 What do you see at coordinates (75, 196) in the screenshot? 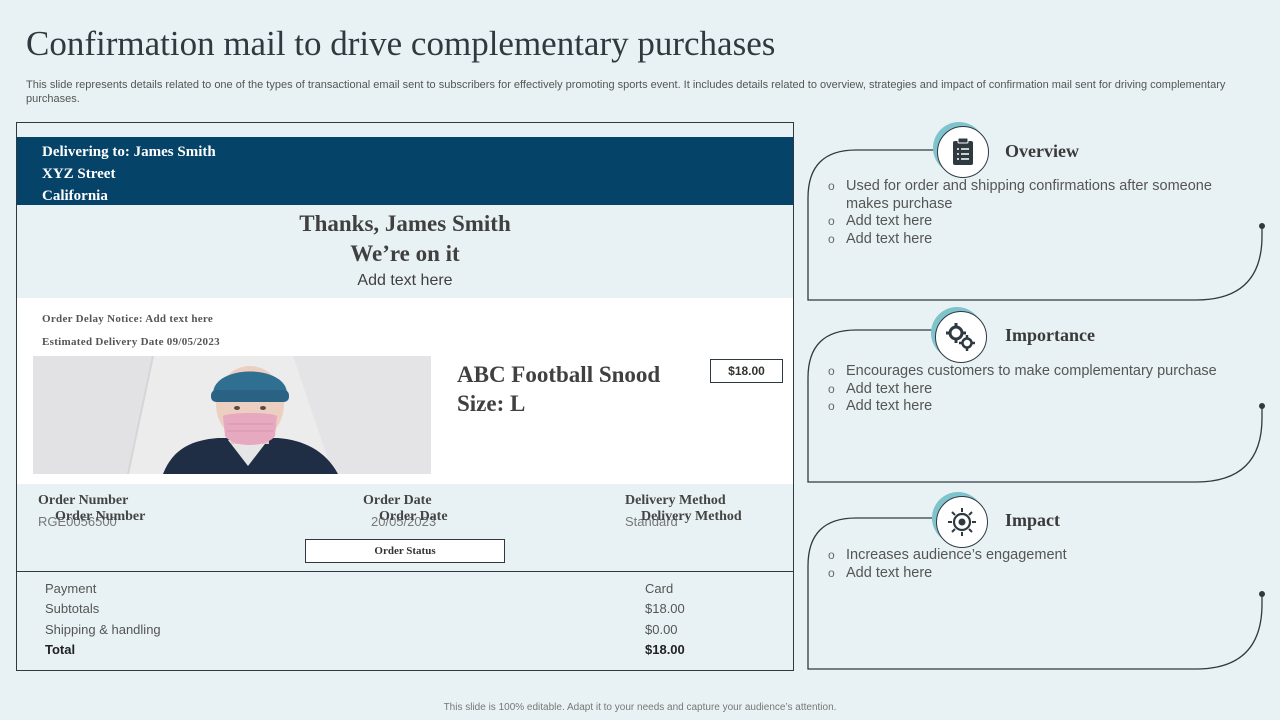
I see `state: California` at bounding box center [75, 196].